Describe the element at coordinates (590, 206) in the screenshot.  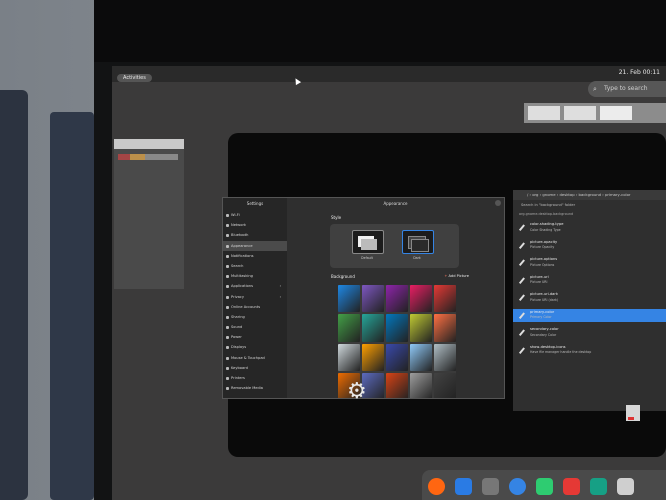
I see `editor-search-hint: Search in "background" folder` at that location.